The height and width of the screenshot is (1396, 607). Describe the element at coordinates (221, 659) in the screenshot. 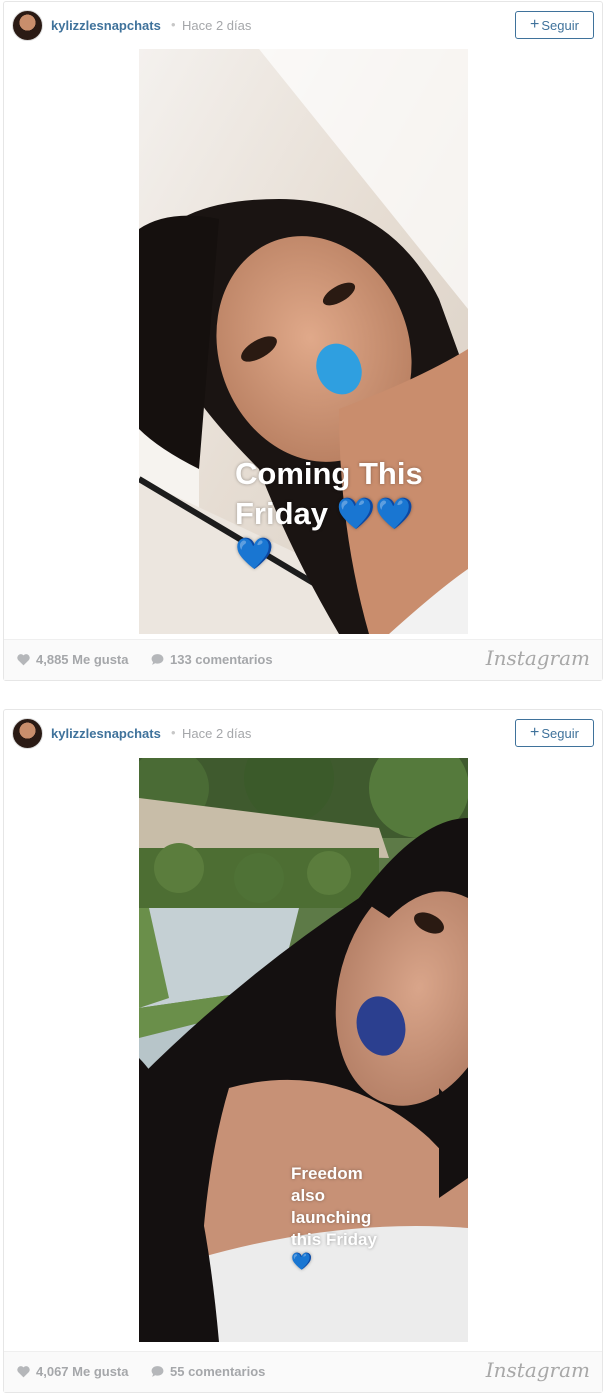

I see `comments-text: 133 comentarios` at that location.